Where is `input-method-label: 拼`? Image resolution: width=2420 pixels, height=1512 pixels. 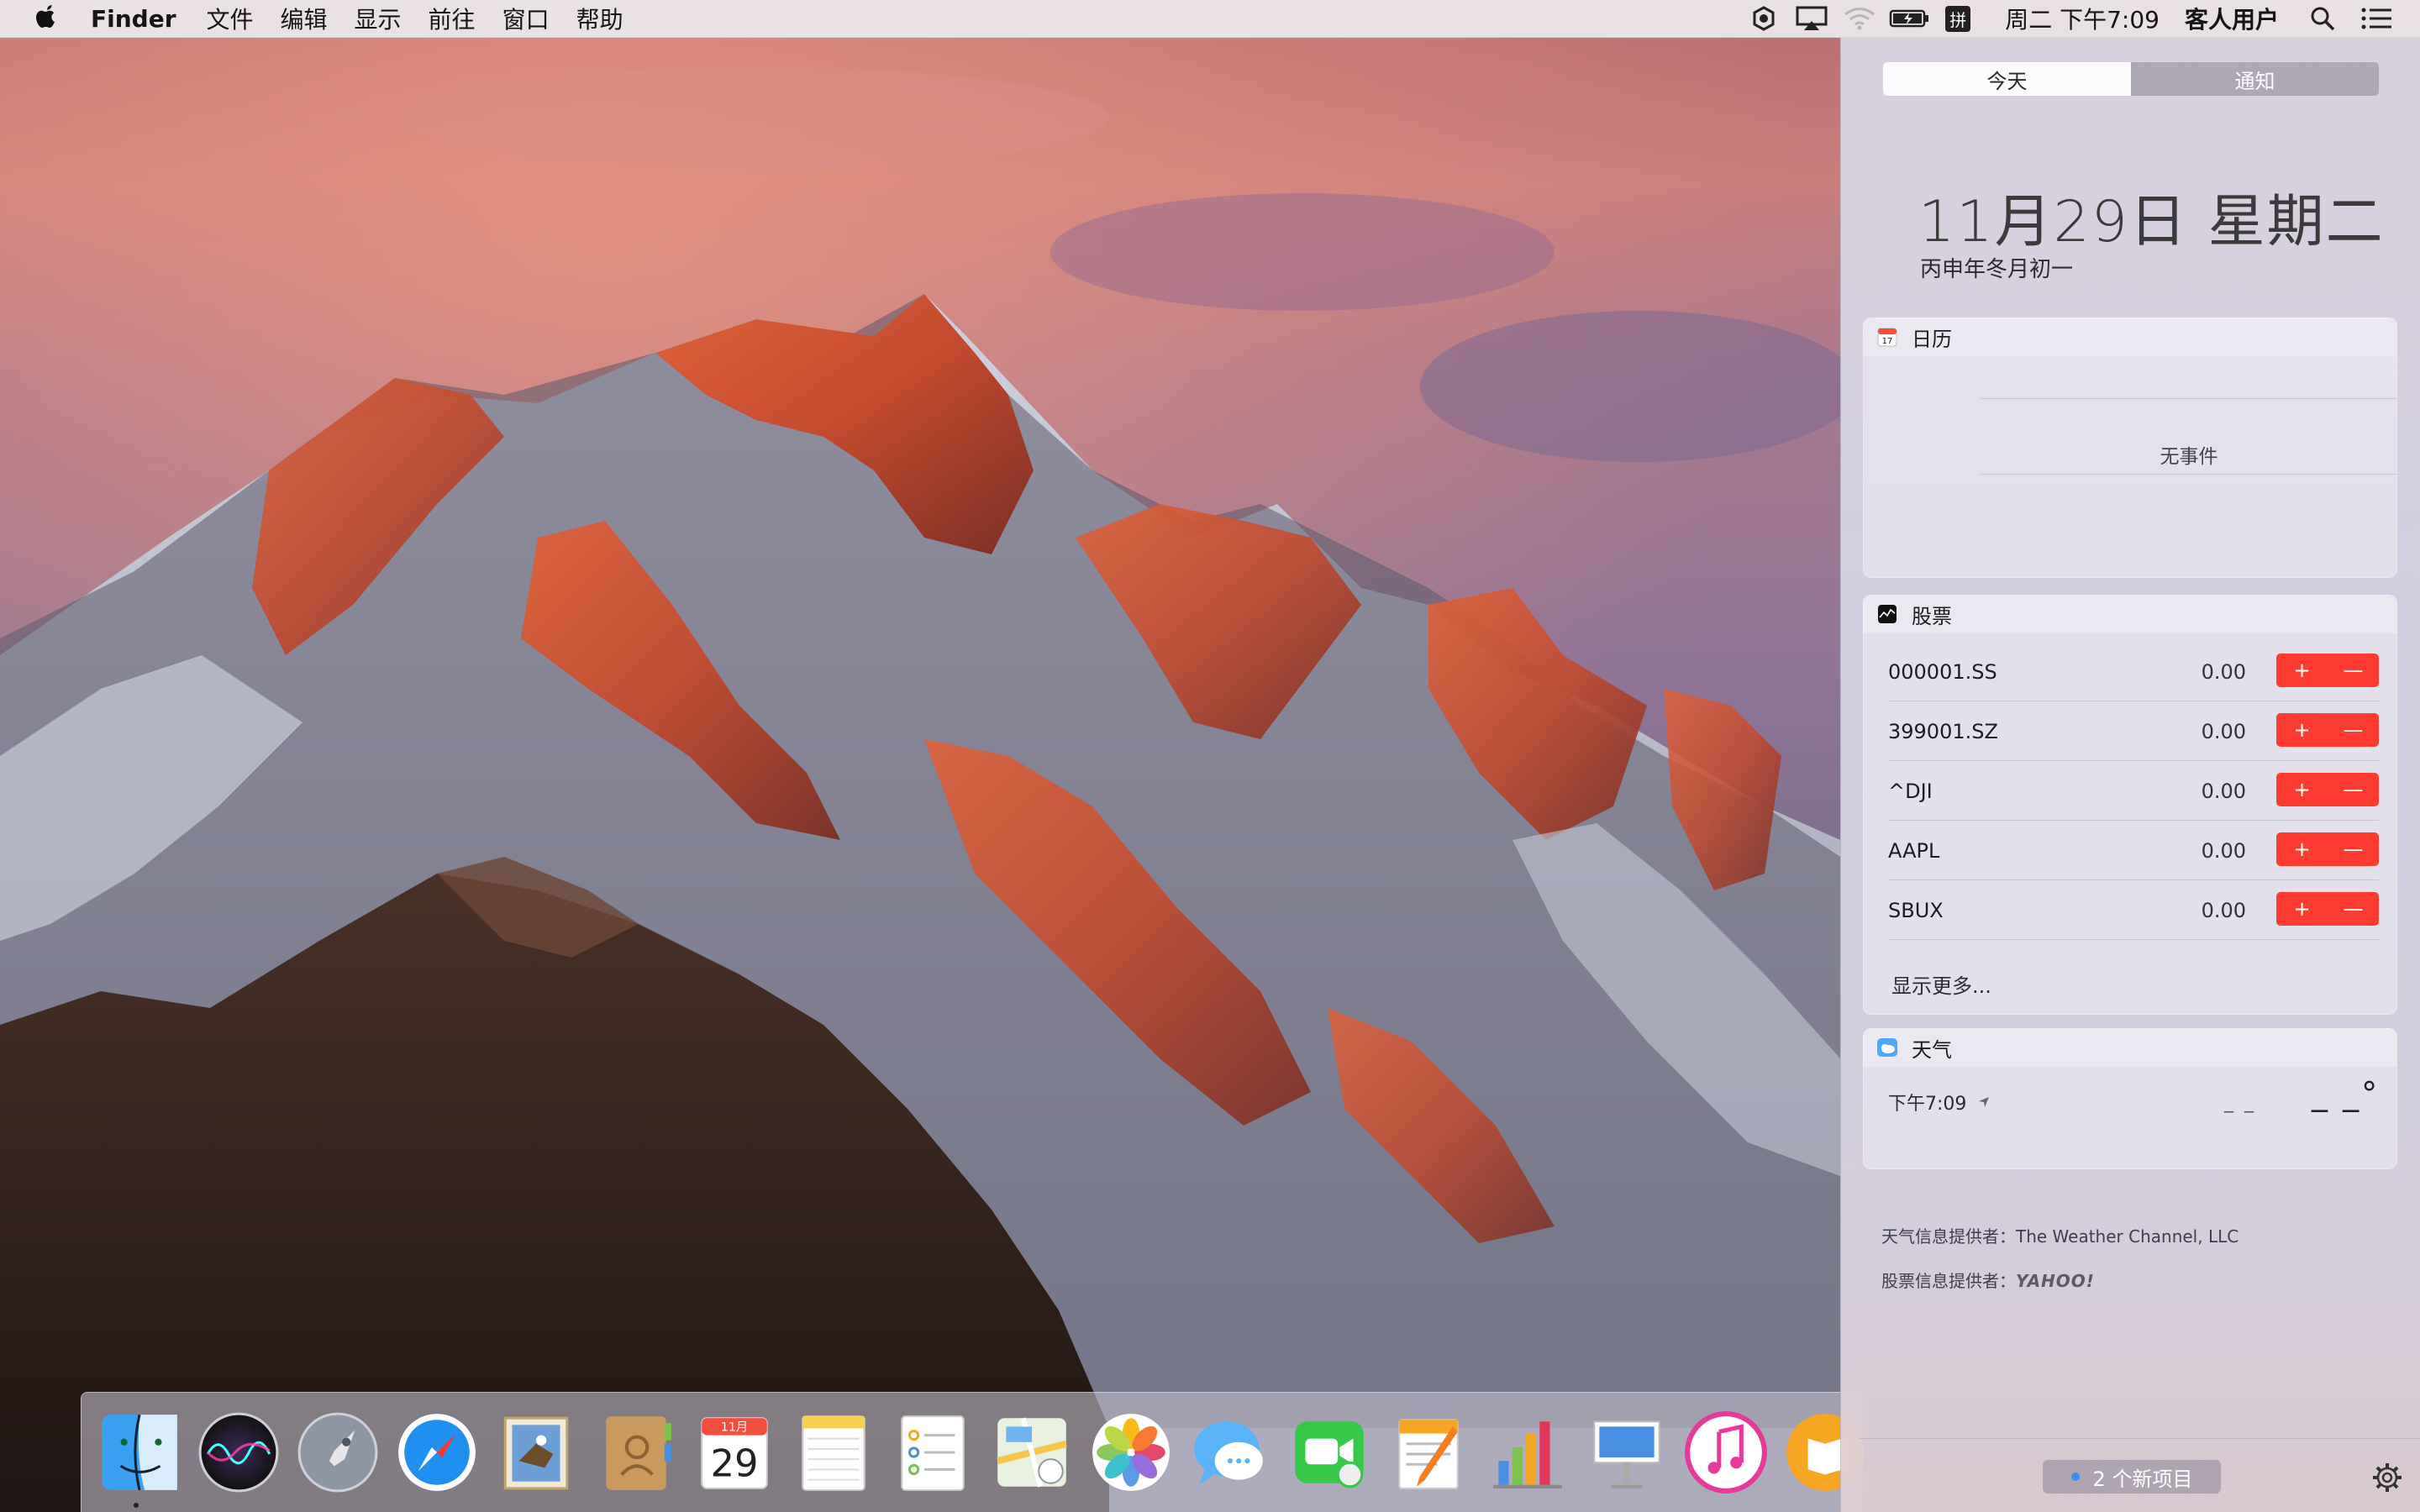 input-method-label: 拼 is located at coordinates (1958, 18).